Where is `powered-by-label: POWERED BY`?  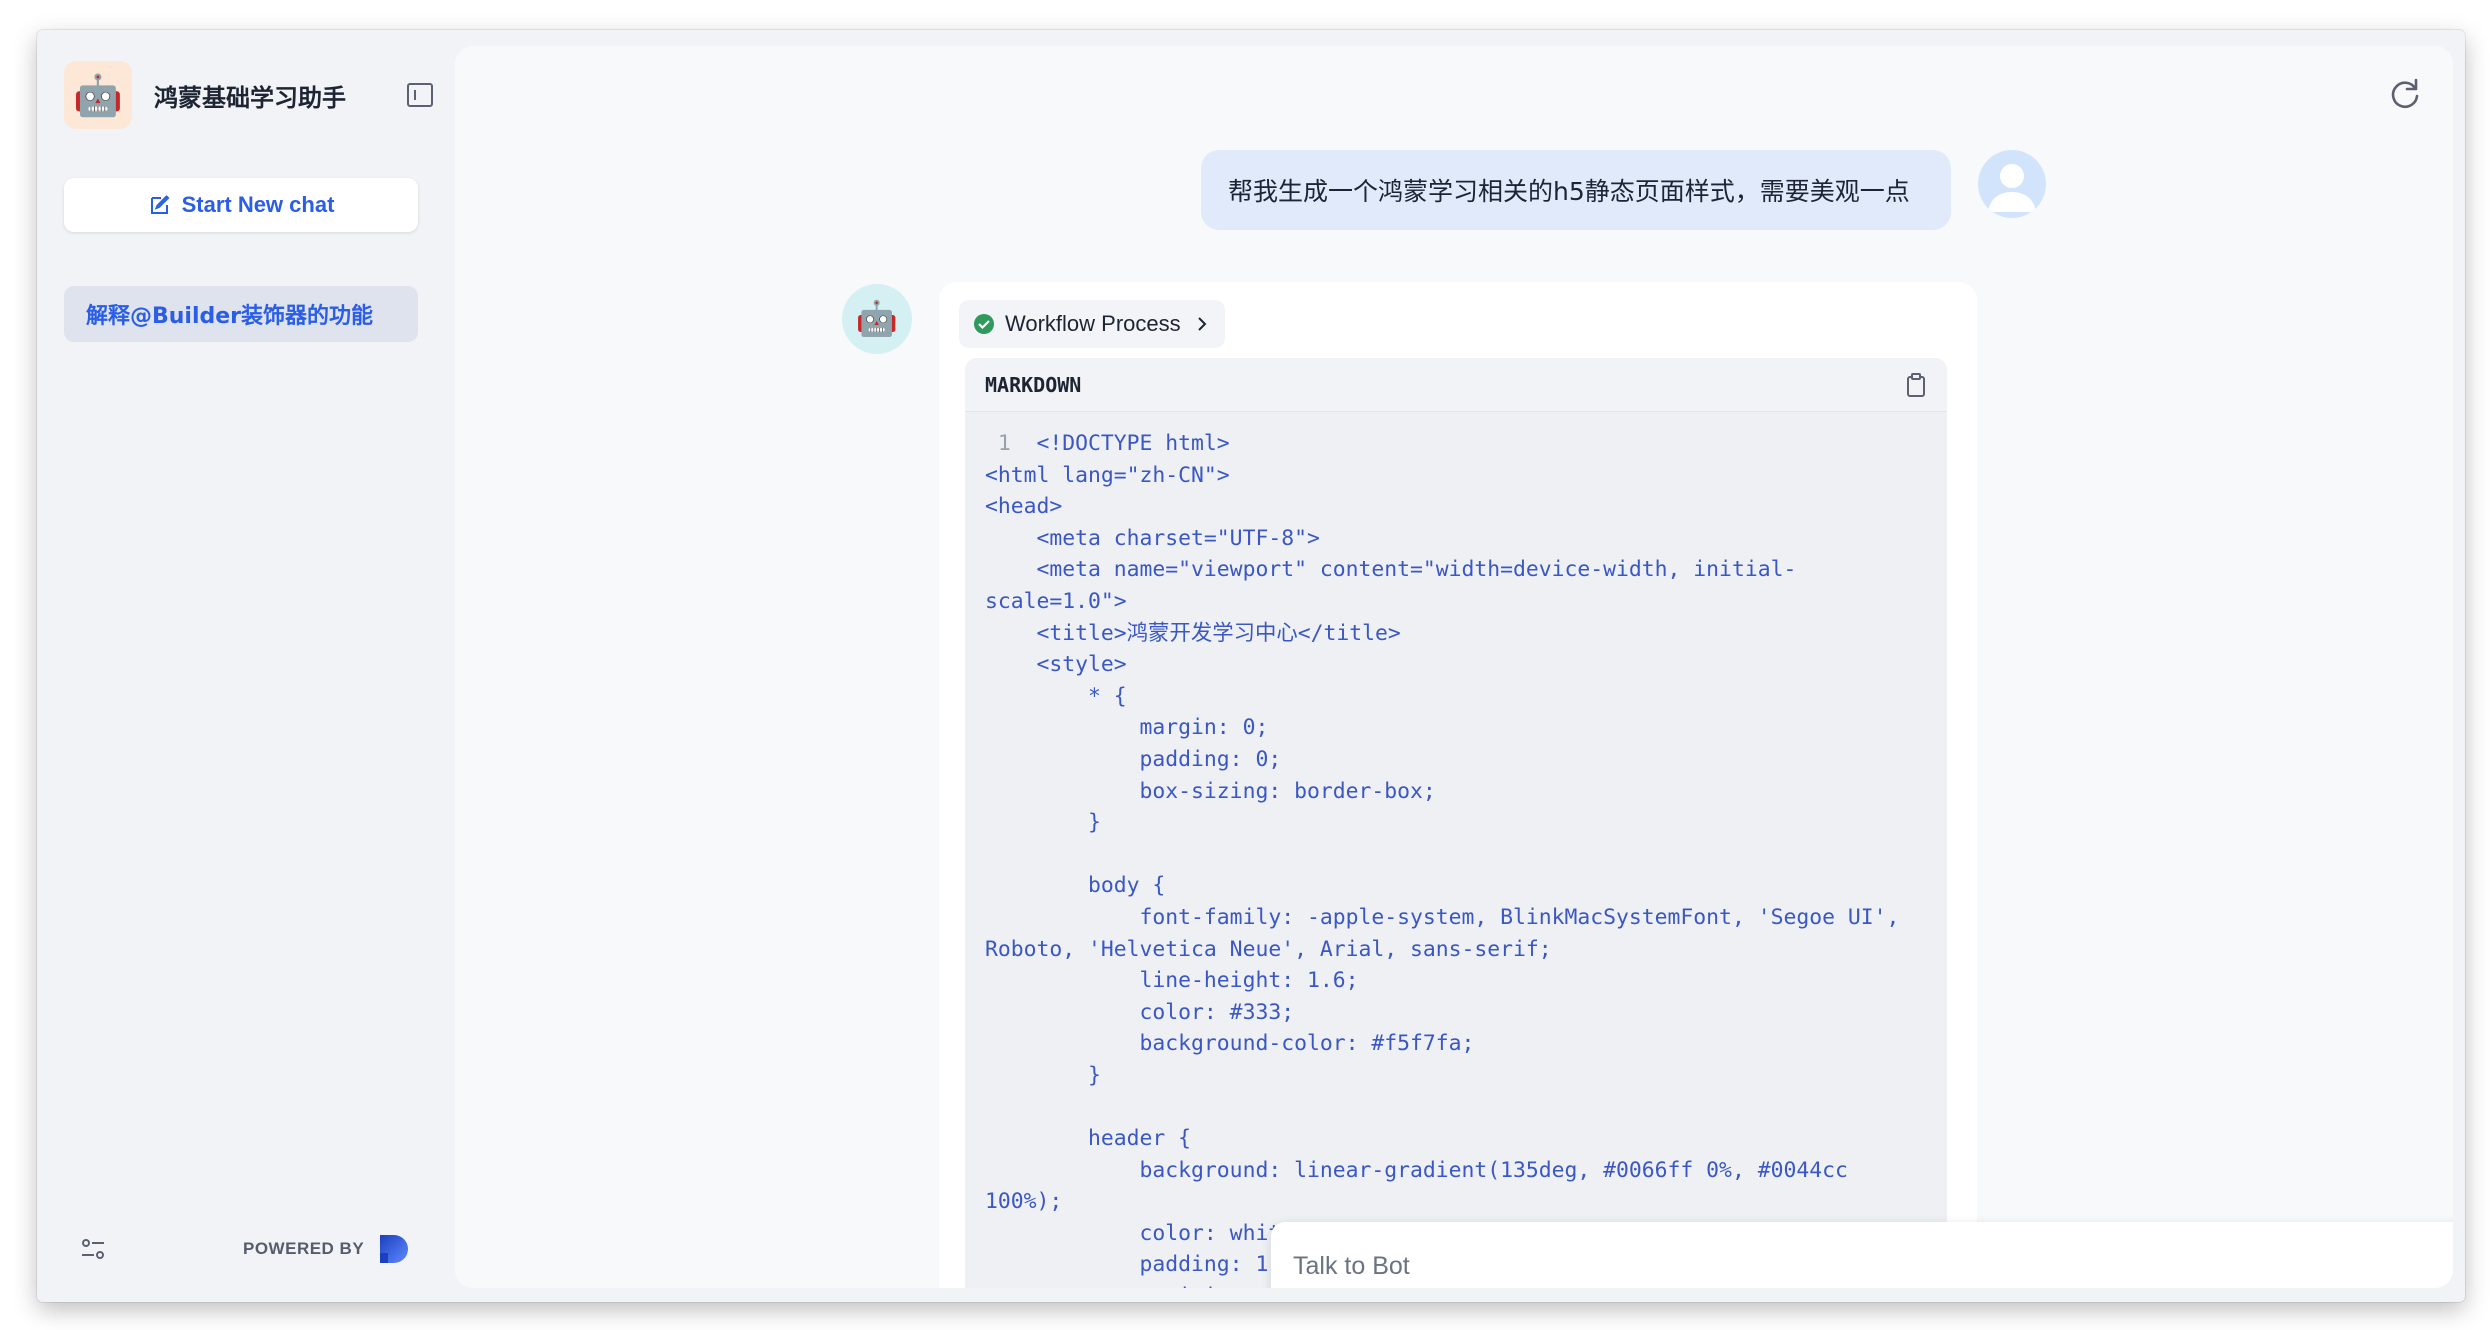 powered-by-label: POWERED BY is located at coordinates (304, 1248).